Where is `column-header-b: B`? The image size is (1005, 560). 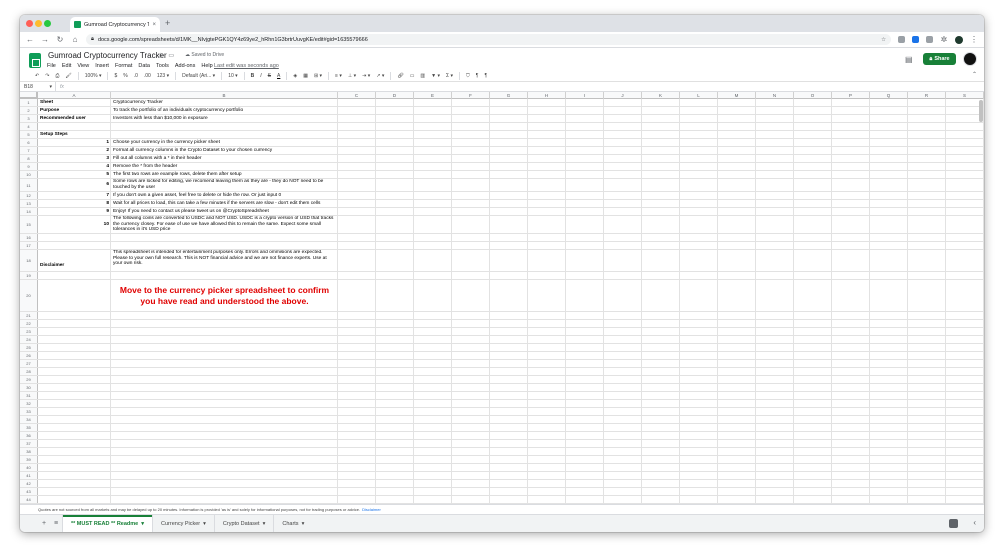
column-header-b: B is located at coordinates (224, 95).